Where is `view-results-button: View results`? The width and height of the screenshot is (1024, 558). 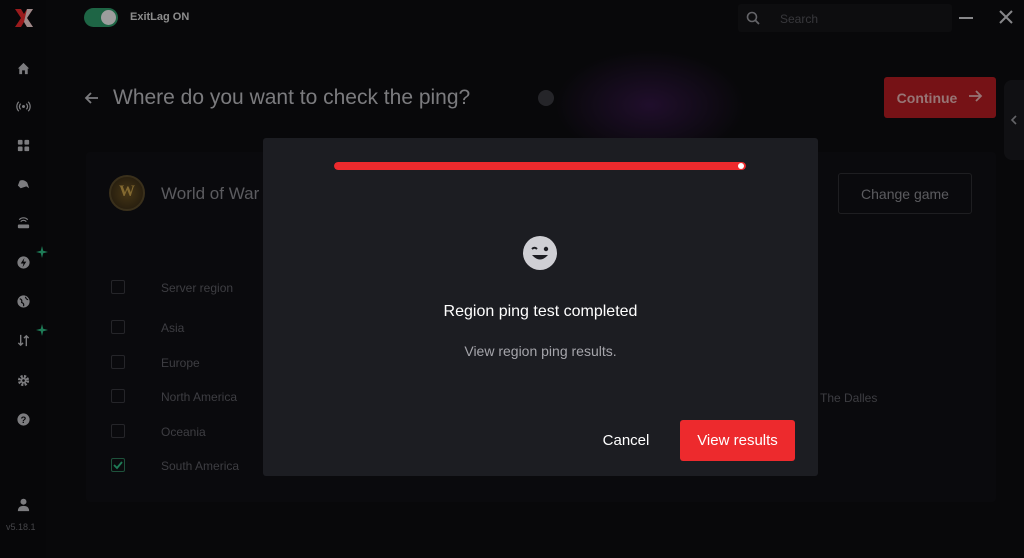 view-results-button: View results is located at coordinates (737, 440).